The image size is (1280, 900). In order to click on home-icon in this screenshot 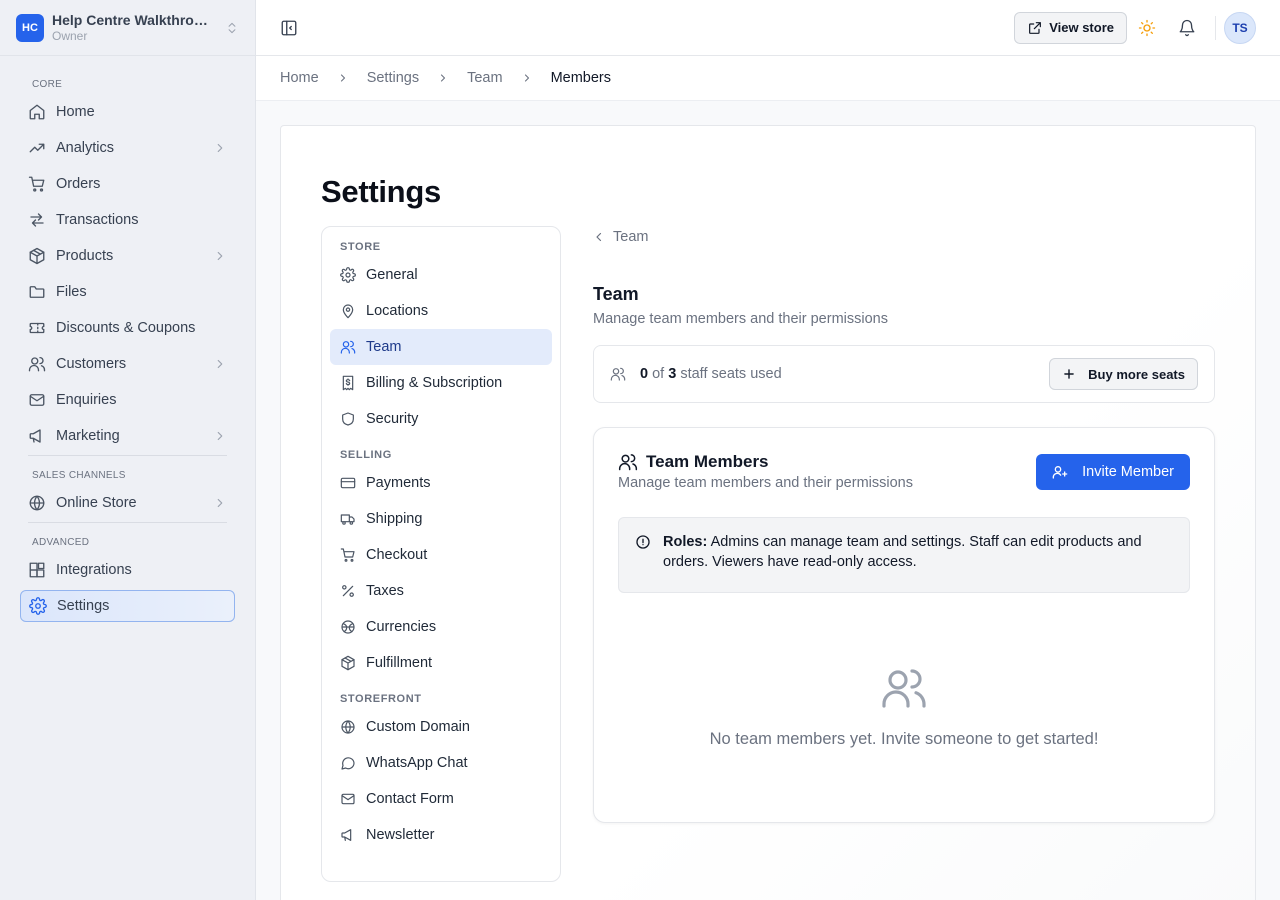, I will do `click(37, 112)`.